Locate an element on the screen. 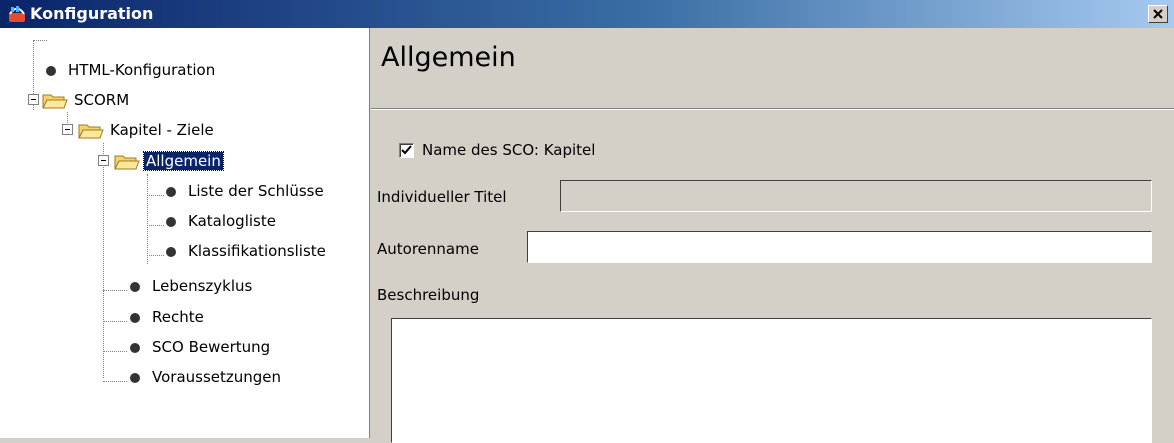  tree-item-voraussetzungen: Voraussetzungen is located at coordinates (206, 377).